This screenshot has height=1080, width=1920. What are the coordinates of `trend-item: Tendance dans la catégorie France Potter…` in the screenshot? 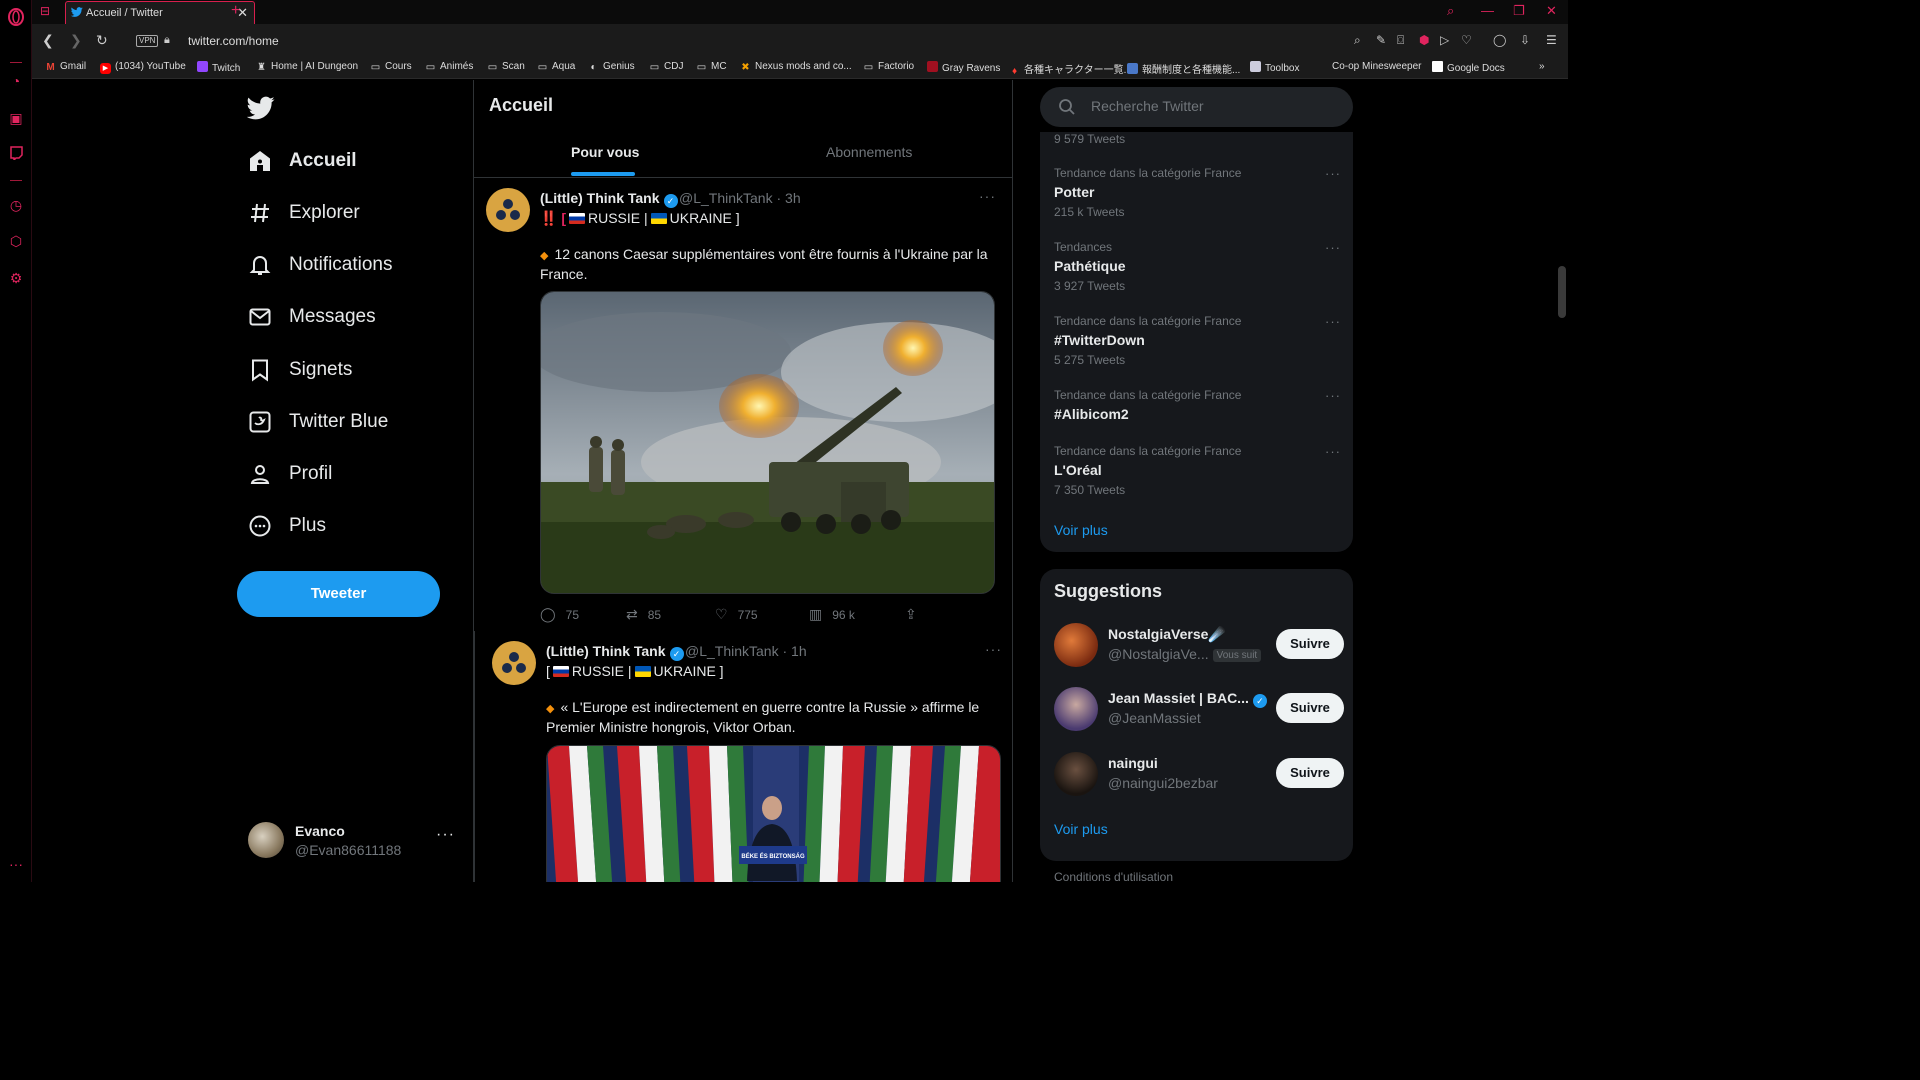 It's located at (1199, 192).